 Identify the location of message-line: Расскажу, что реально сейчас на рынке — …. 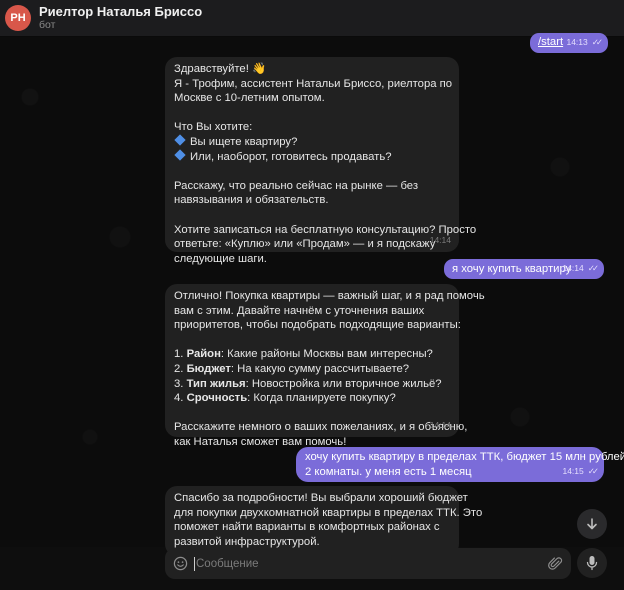
(296, 185).